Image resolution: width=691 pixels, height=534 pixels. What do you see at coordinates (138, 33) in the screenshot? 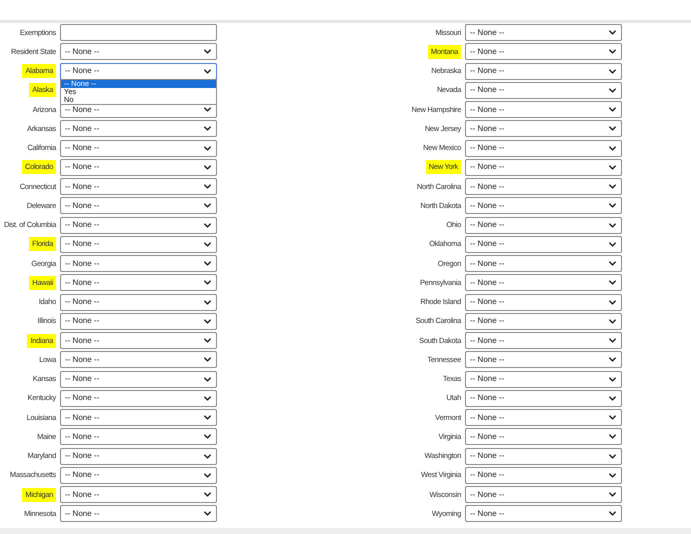
I see `text-field` at bounding box center [138, 33].